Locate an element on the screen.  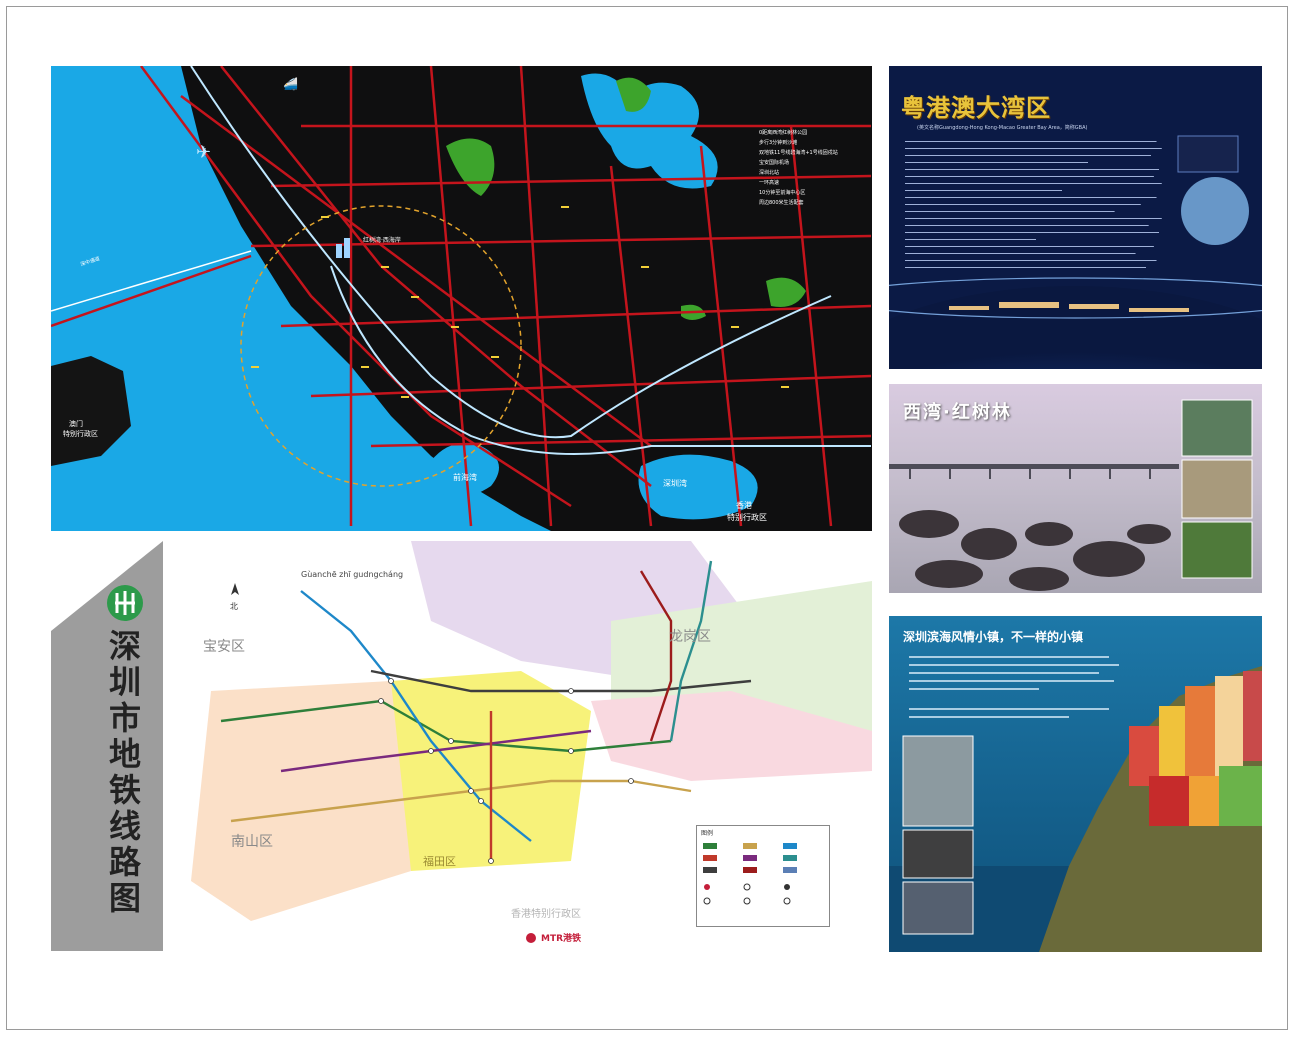
district-futian-label: 福田区 is located at coordinates (439, 861).